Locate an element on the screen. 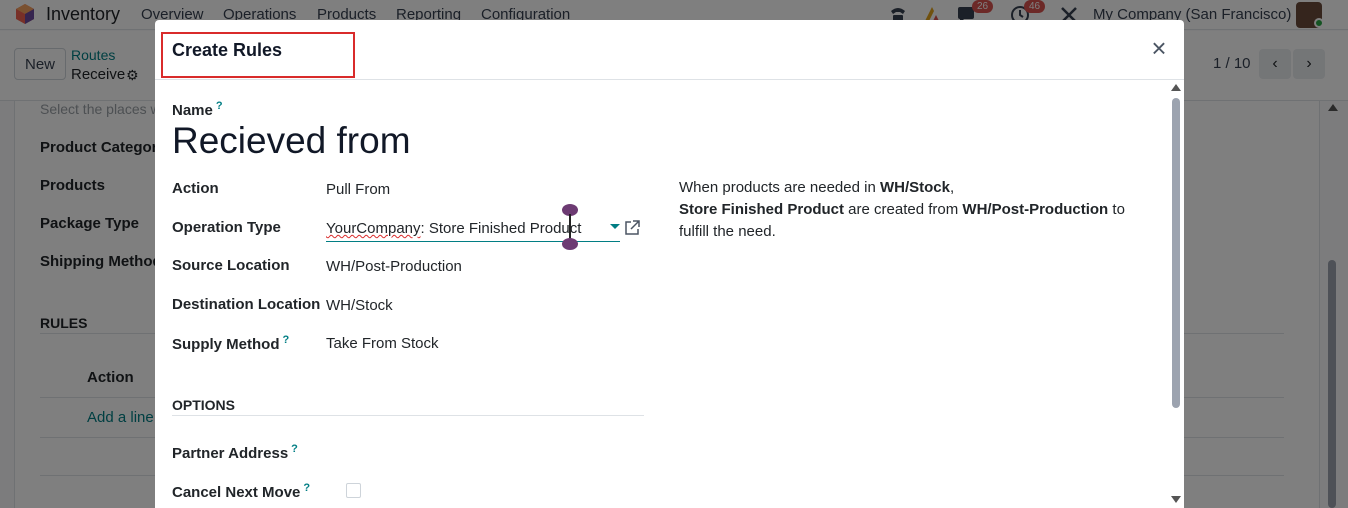 The height and width of the screenshot is (508, 1348). source-location-select: WH/Post-Production is located at coordinates (394, 266).